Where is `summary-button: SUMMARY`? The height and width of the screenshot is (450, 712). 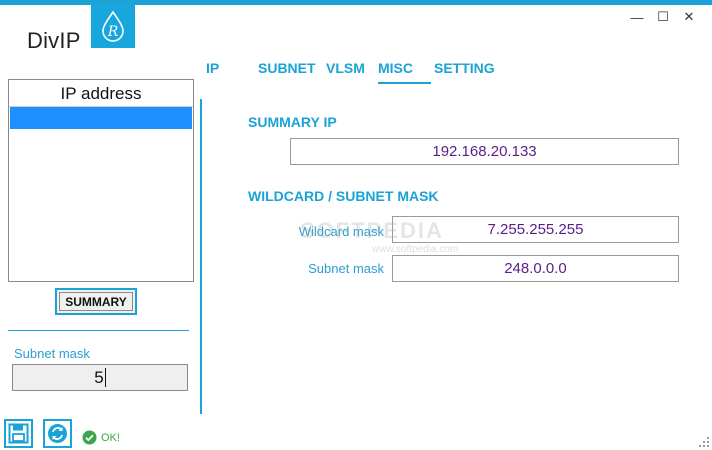
summary-button: SUMMARY is located at coordinates (96, 301).